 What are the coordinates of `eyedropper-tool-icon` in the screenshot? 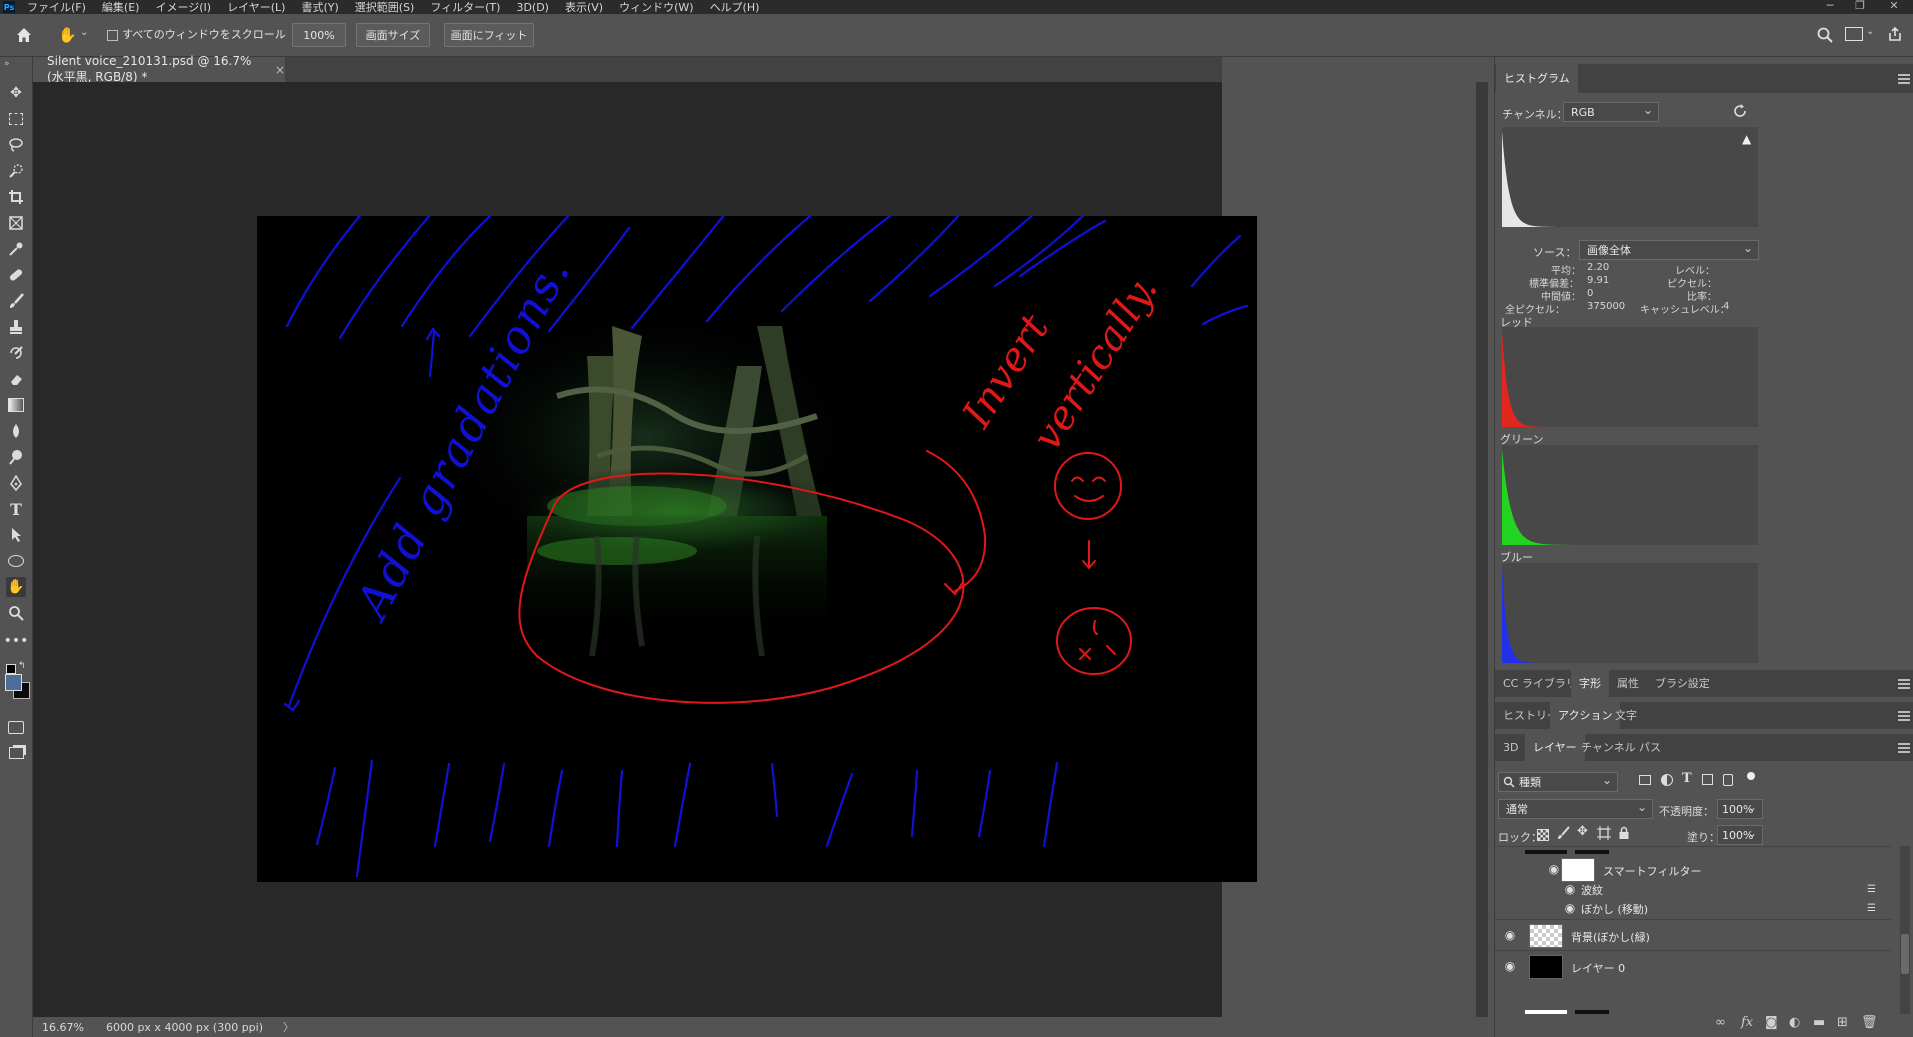 It's located at (16, 249).